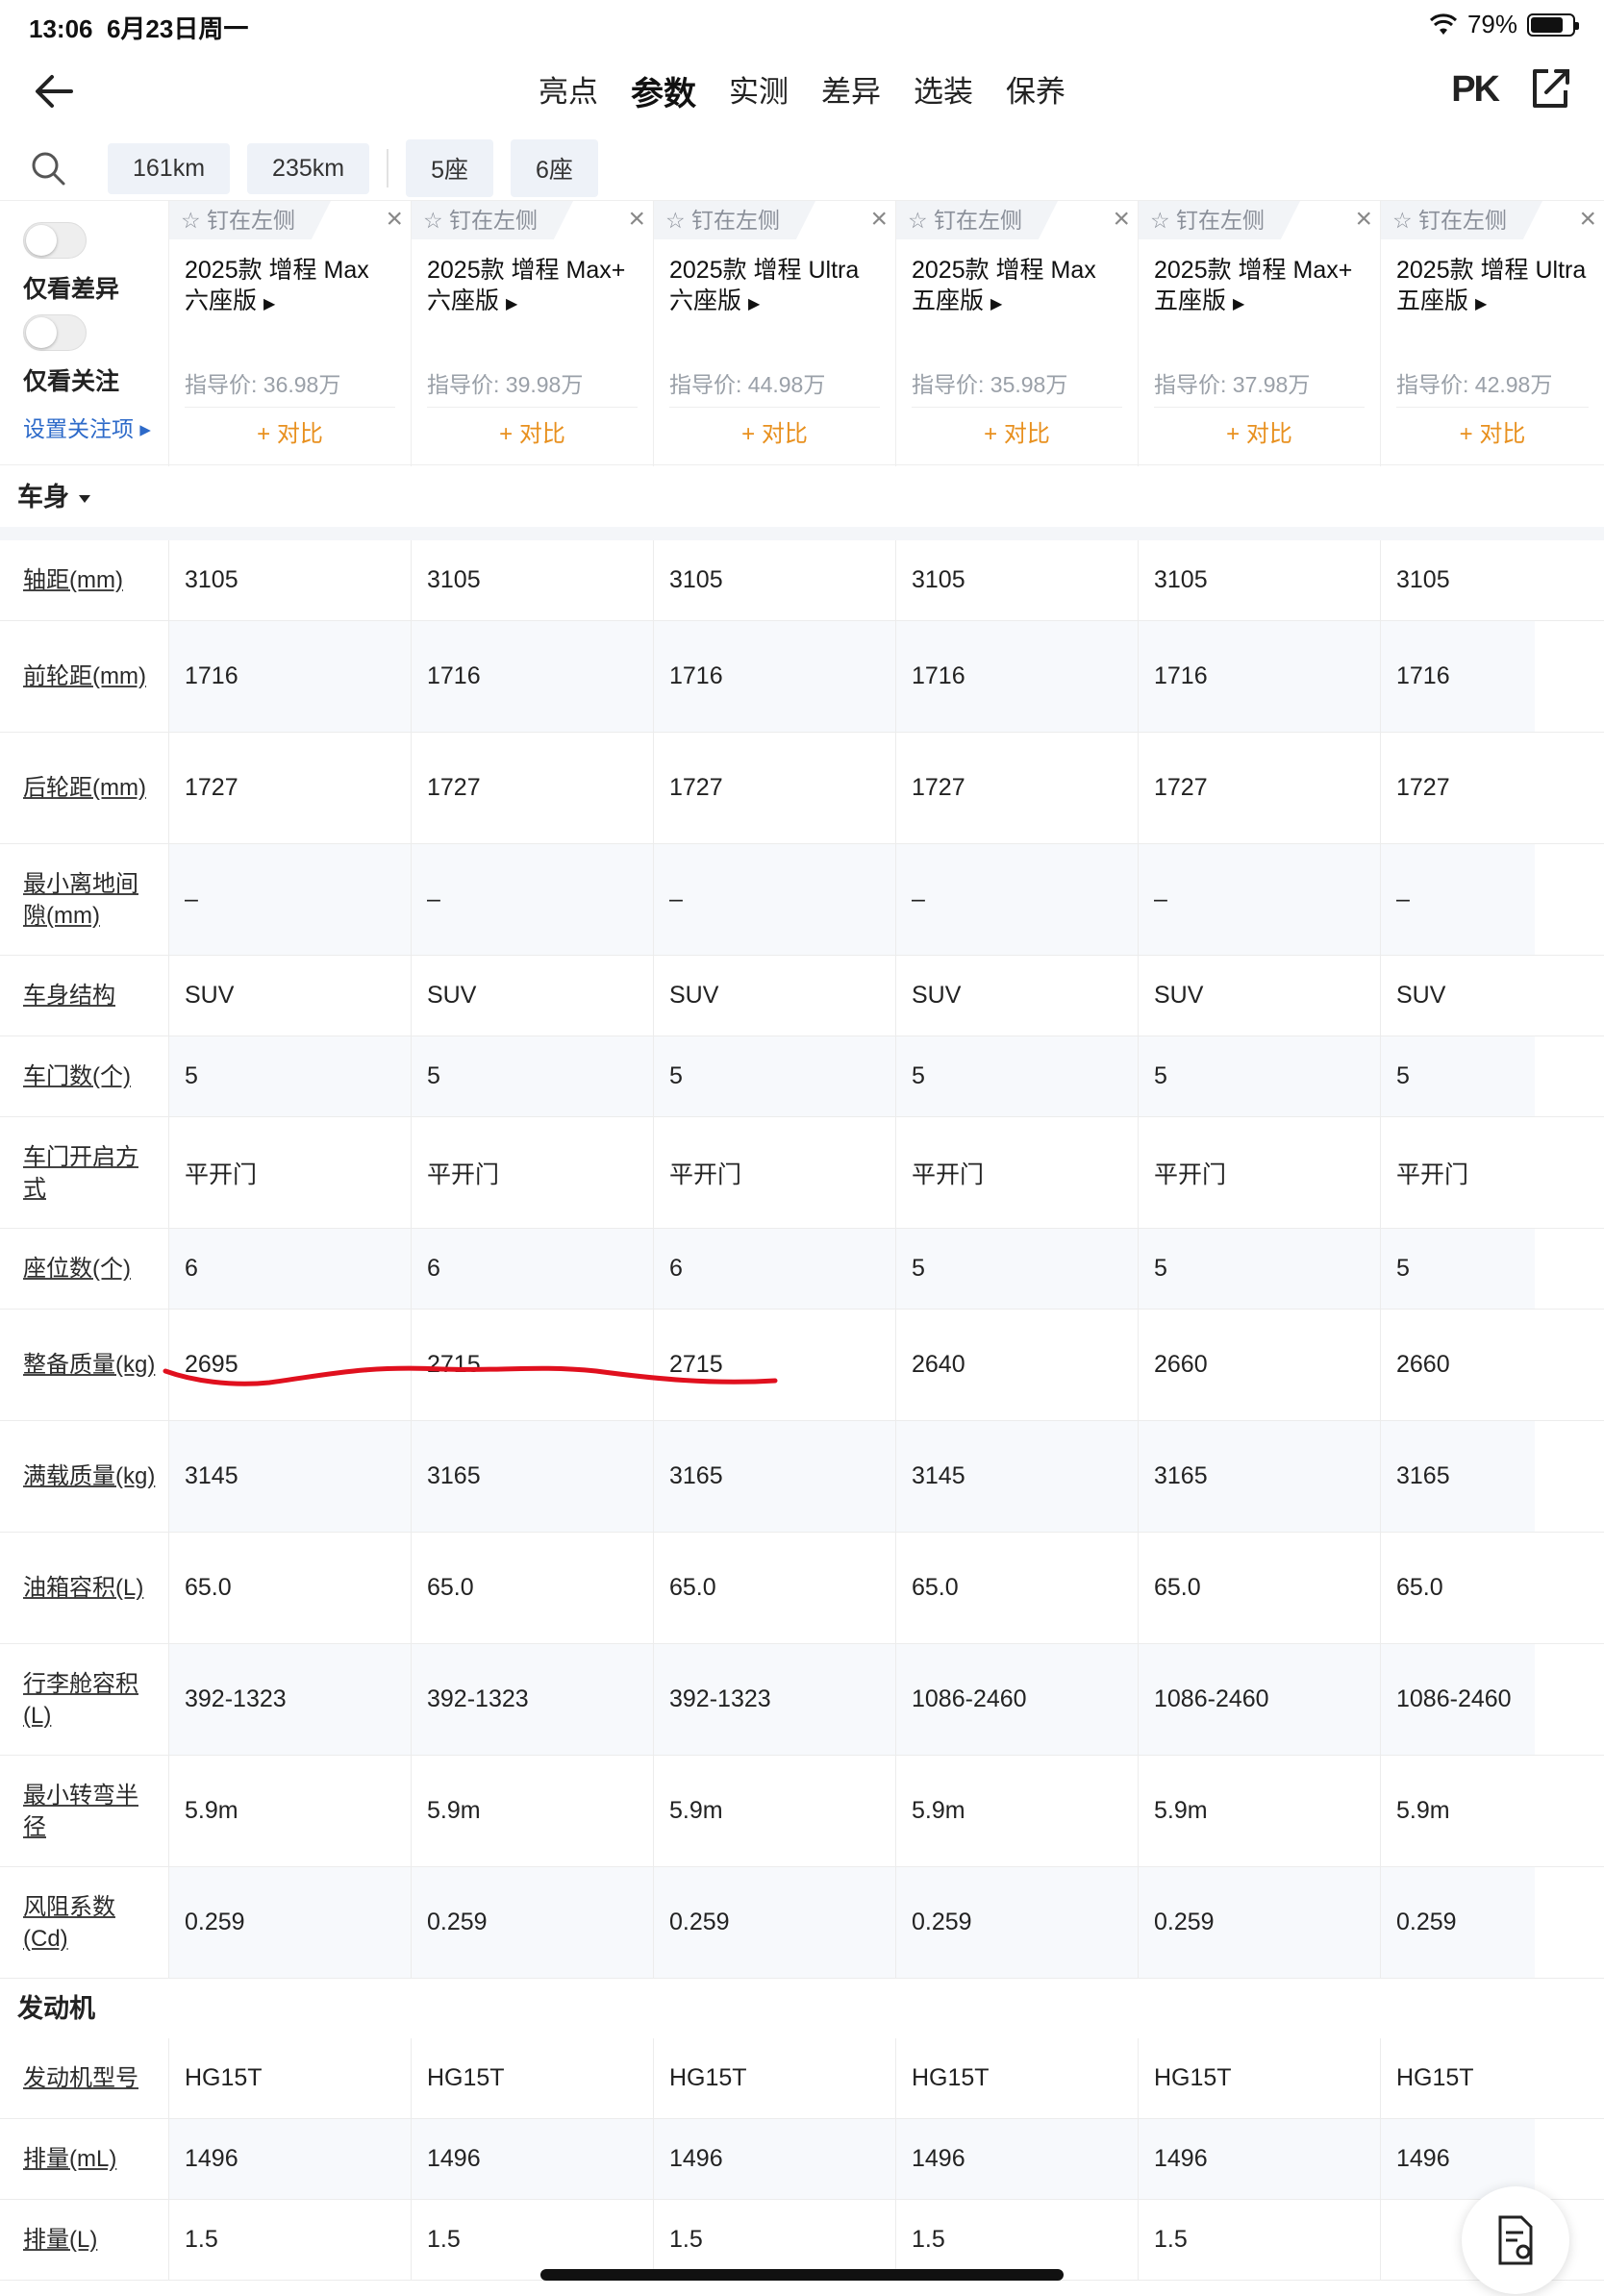  I want to click on tab-0: 亮点, so click(568, 91).